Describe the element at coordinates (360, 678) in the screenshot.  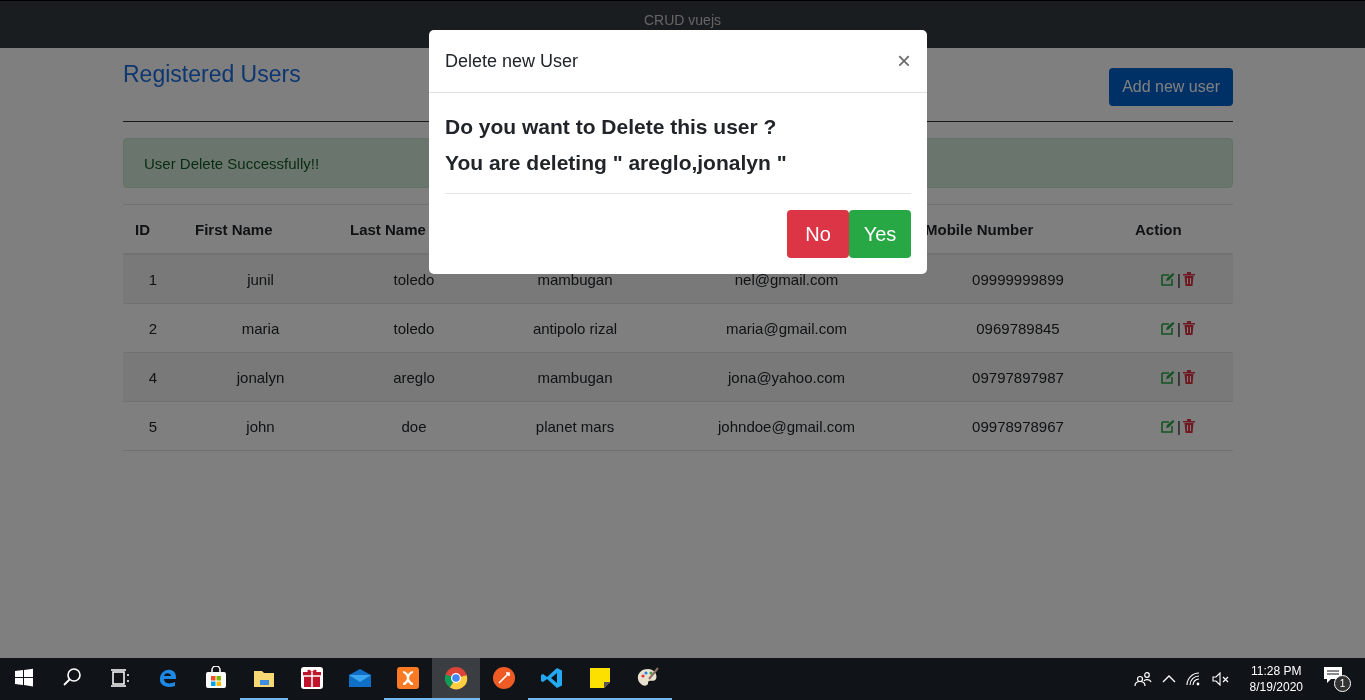
I see `envelope-icon` at that location.